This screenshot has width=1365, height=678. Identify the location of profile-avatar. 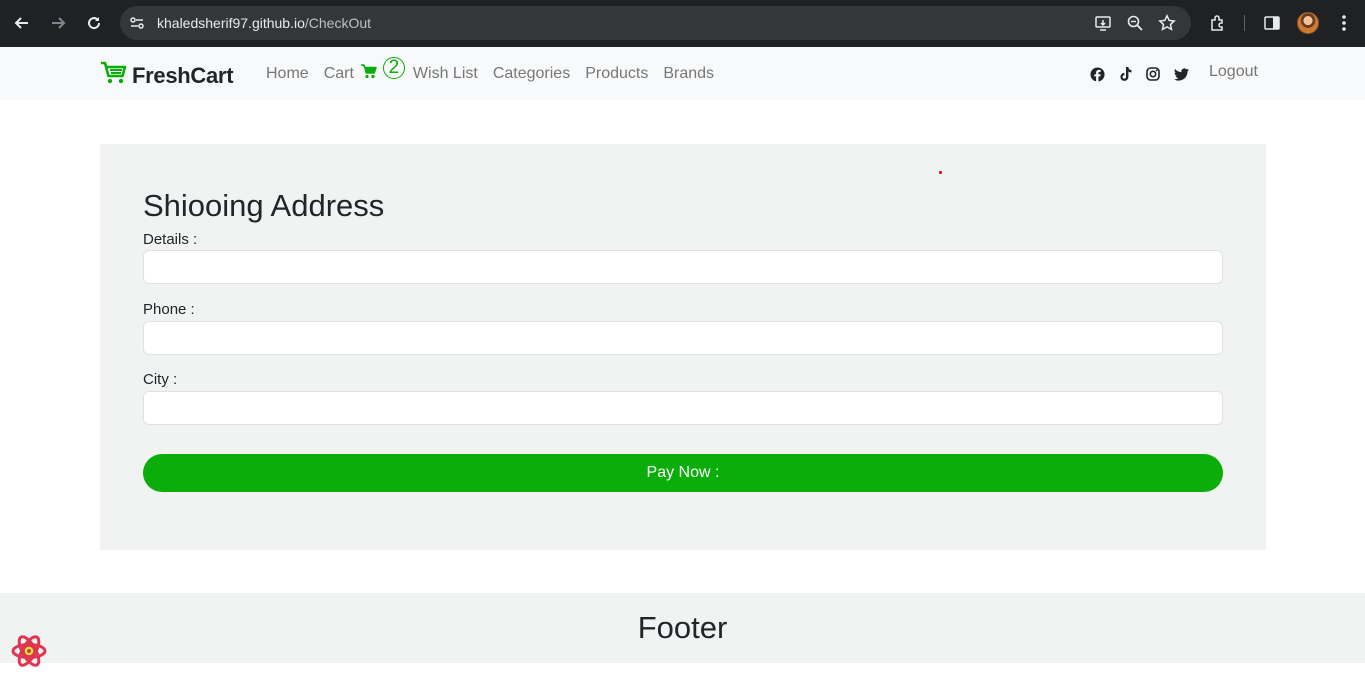
(1308, 23).